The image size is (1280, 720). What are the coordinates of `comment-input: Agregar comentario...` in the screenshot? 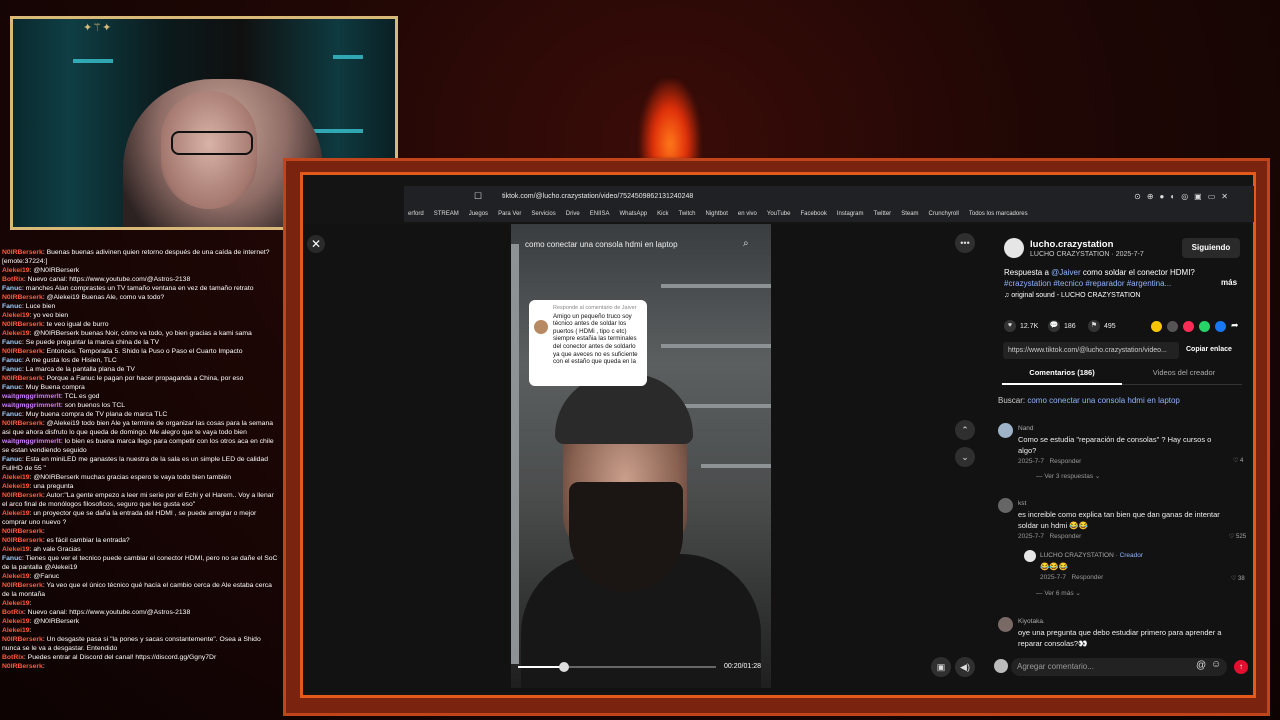 It's located at (1119, 667).